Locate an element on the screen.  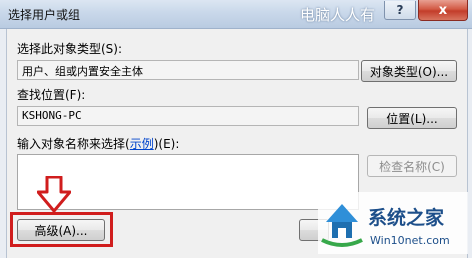
logo-brand-text: 系统之家 is located at coordinates (406, 217).